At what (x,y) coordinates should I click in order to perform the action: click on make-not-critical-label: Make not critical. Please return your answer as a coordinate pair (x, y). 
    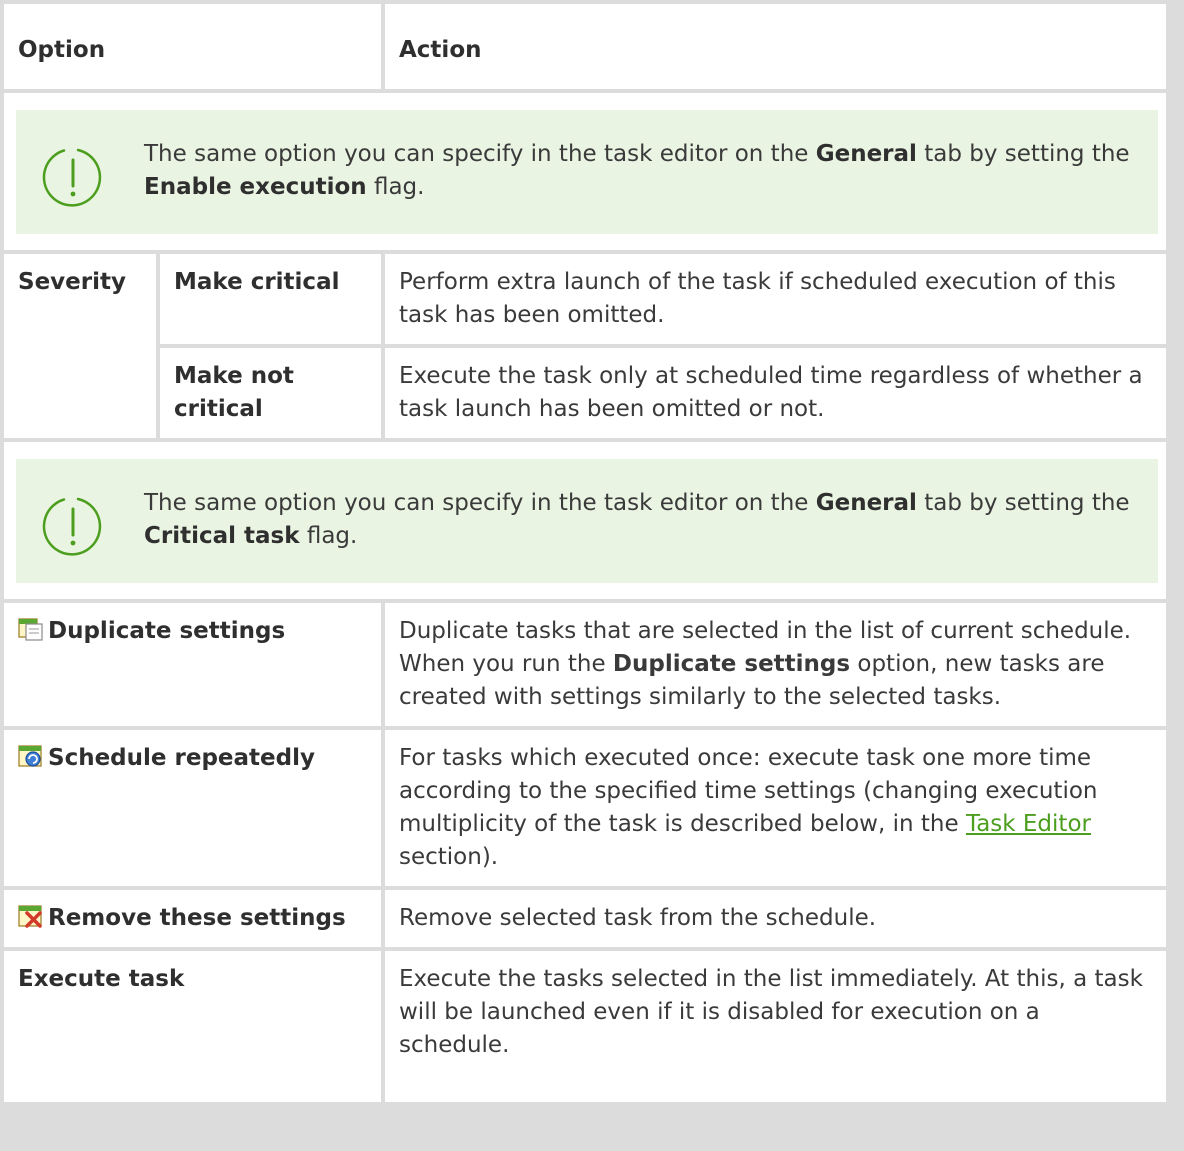
    Looking at the image, I should click on (270, 393).